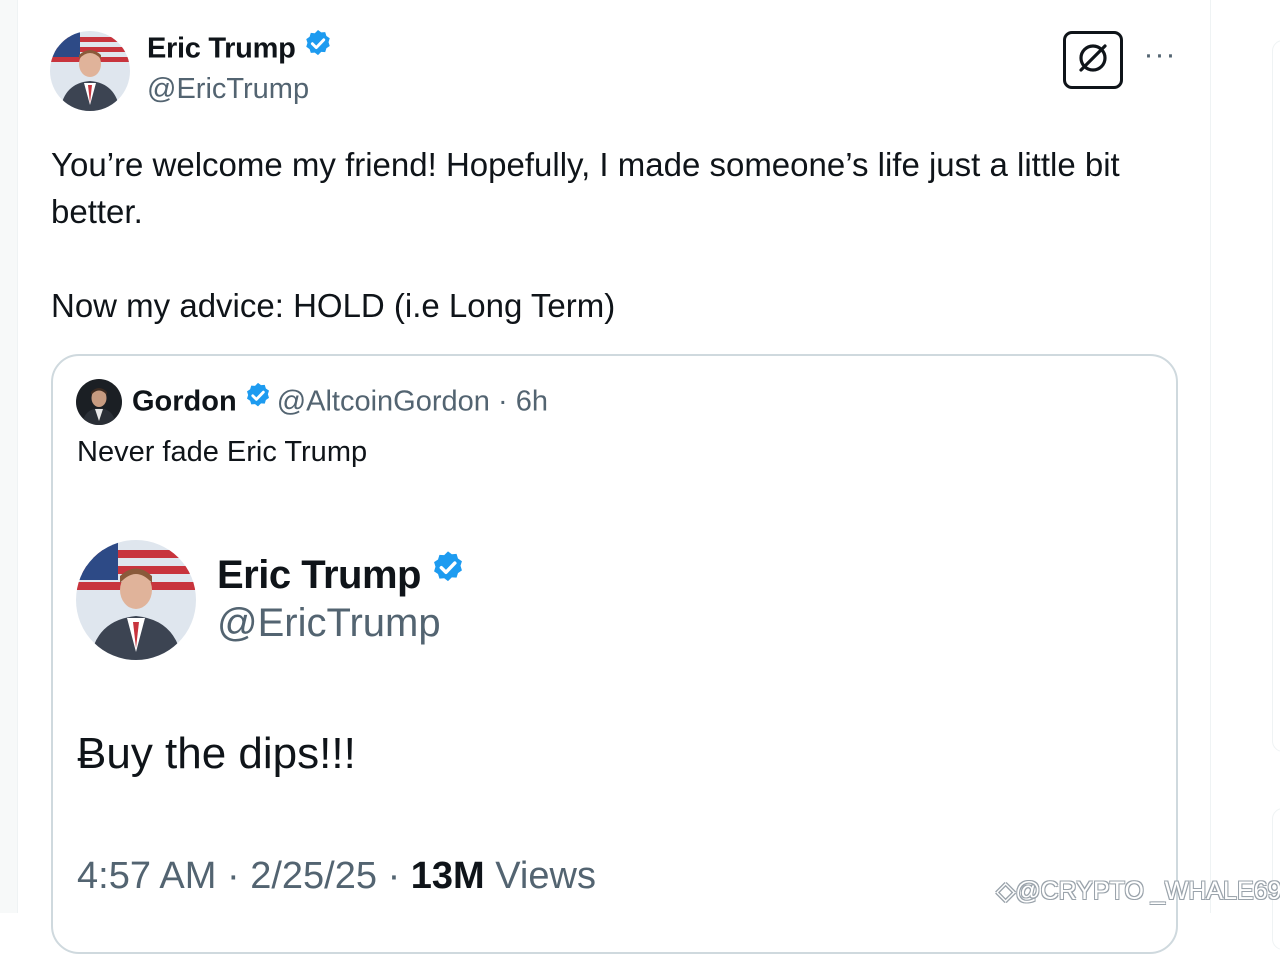  Describe the element at coordinates (383, 402) in the screenshot. I see `quoted-author-handle: @AltcoinGordon` at that location.